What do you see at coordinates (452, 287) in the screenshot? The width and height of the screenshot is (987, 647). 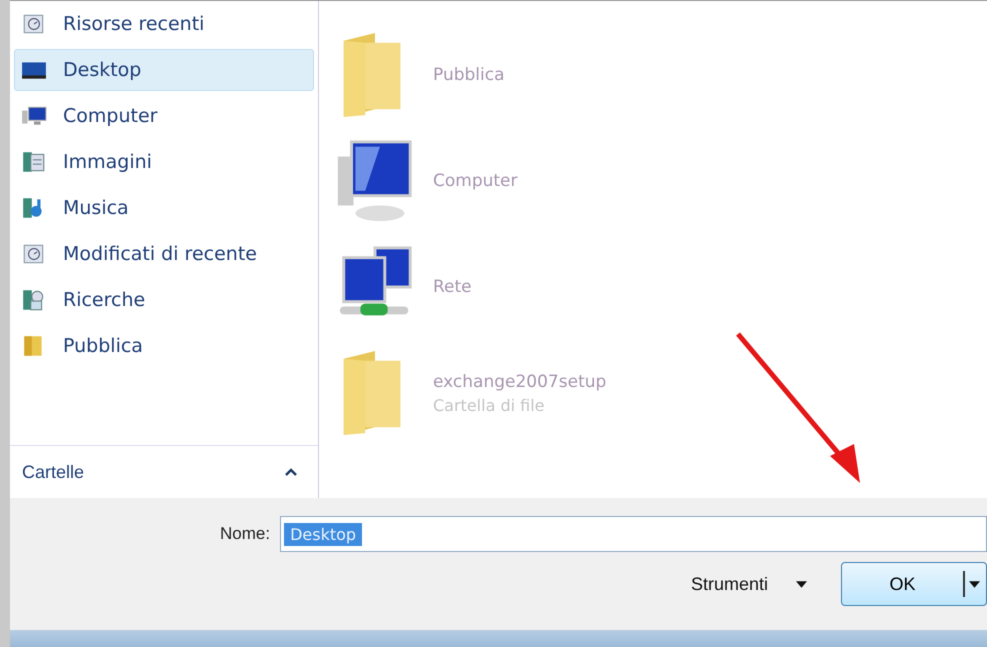 I see `file-name: Rete` at bounding box center [452, 287].